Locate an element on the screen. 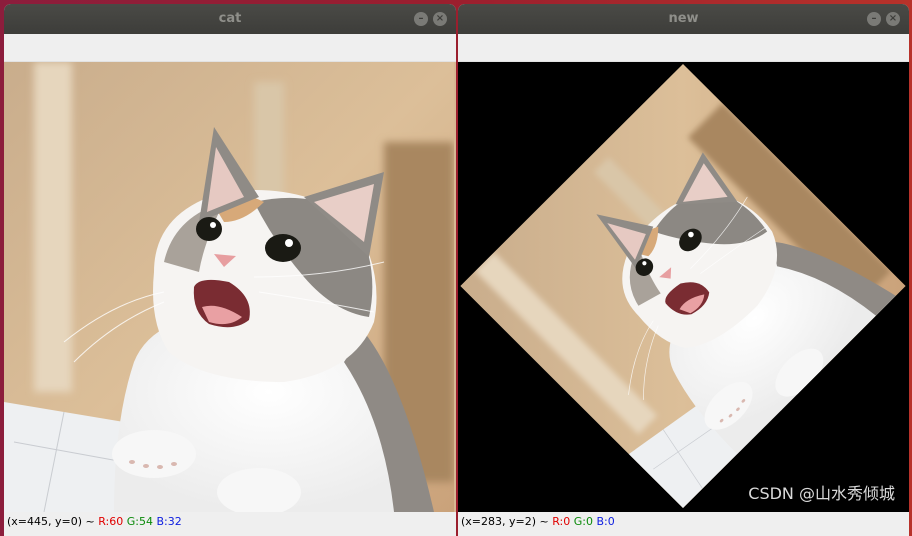  green-value: G:0 is located at coordinates (583, 521).